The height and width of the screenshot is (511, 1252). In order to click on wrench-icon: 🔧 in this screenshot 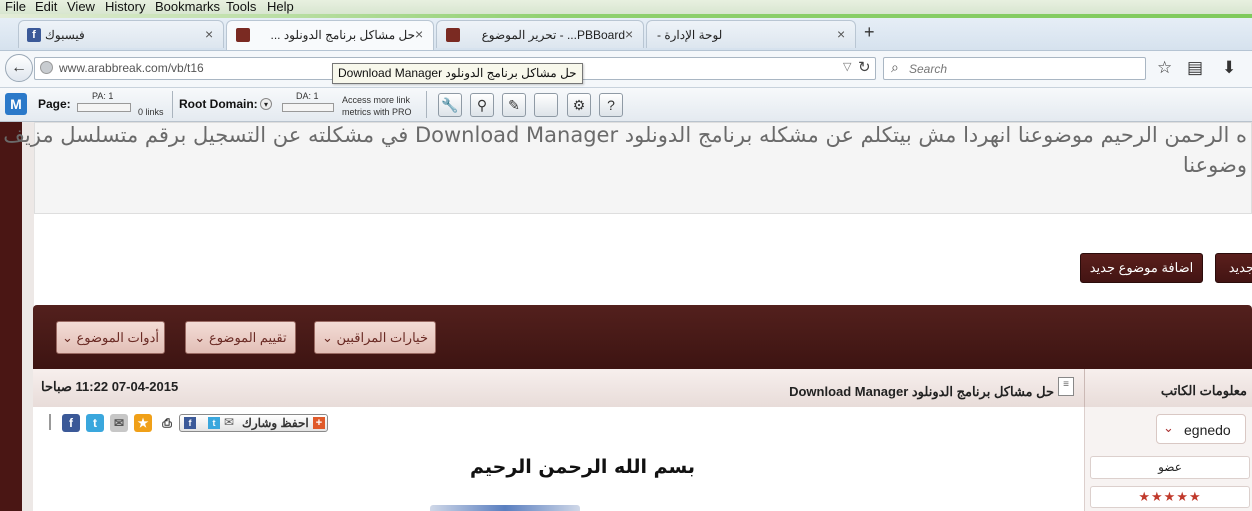, I will do `click(450, 105)`.